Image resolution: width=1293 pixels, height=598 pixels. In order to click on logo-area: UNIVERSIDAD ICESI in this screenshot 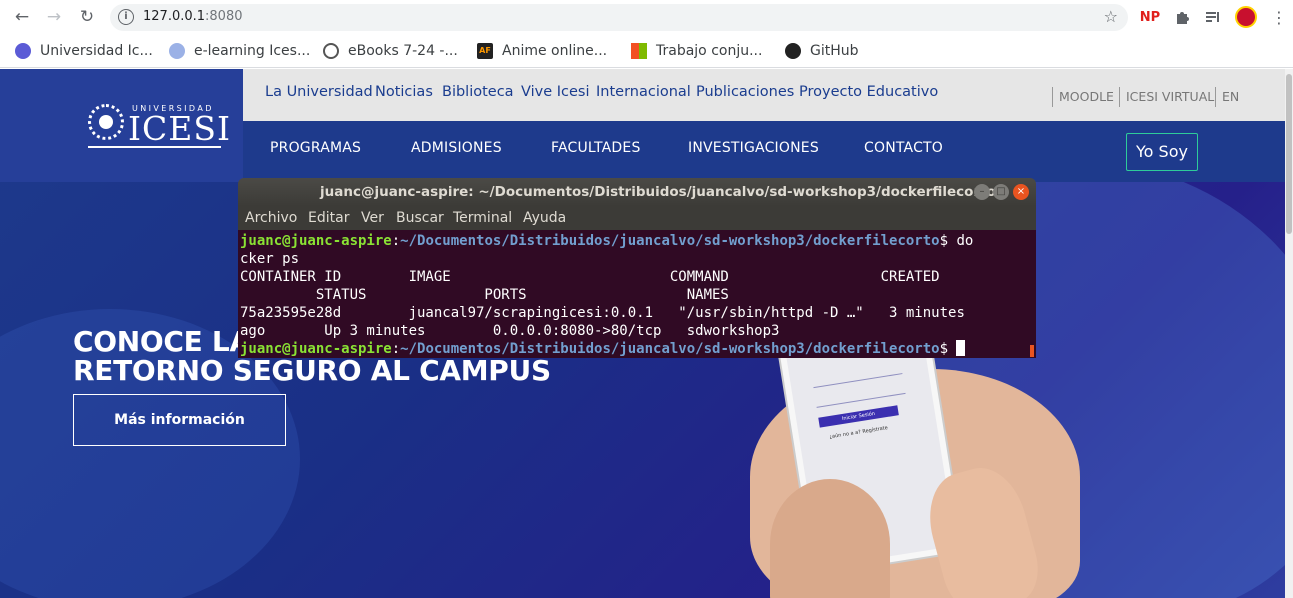, I will do `click(121, 125)`.